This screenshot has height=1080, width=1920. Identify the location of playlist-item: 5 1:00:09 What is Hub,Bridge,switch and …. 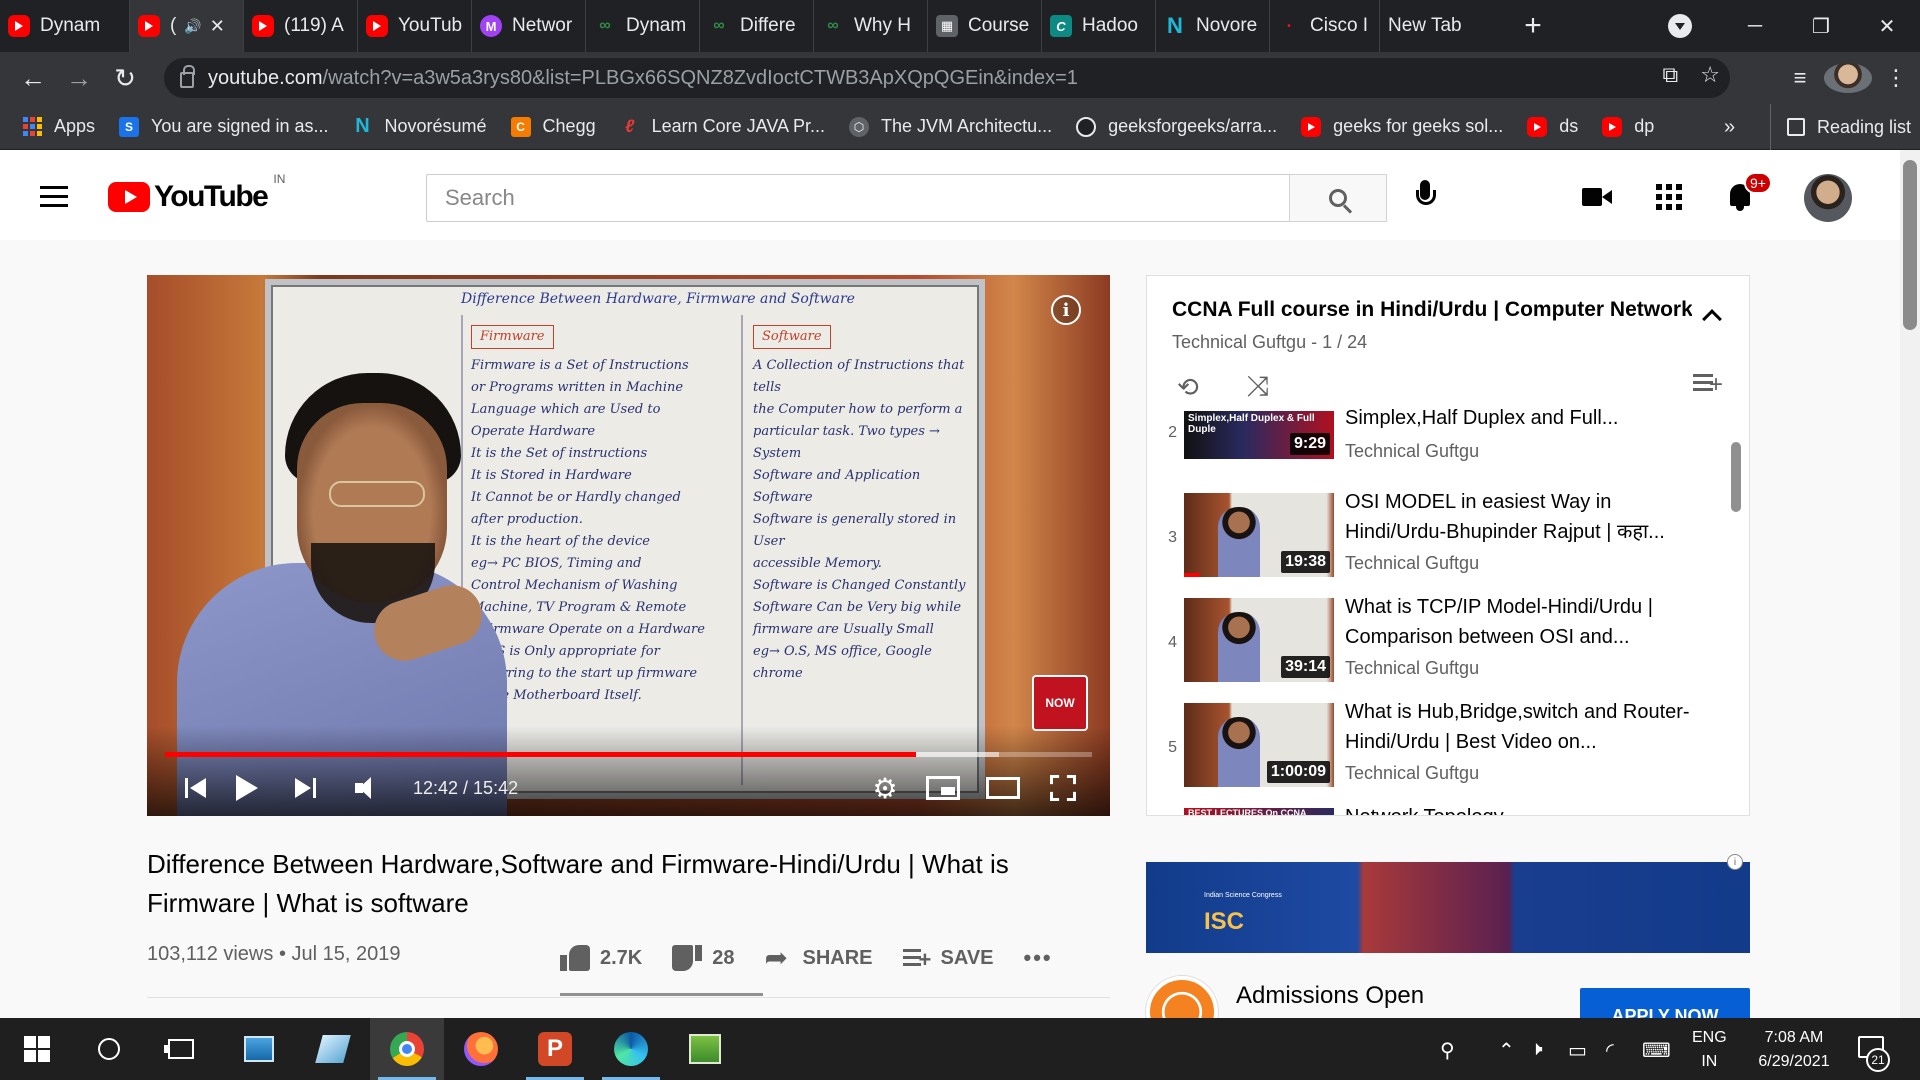
(1448, 749).